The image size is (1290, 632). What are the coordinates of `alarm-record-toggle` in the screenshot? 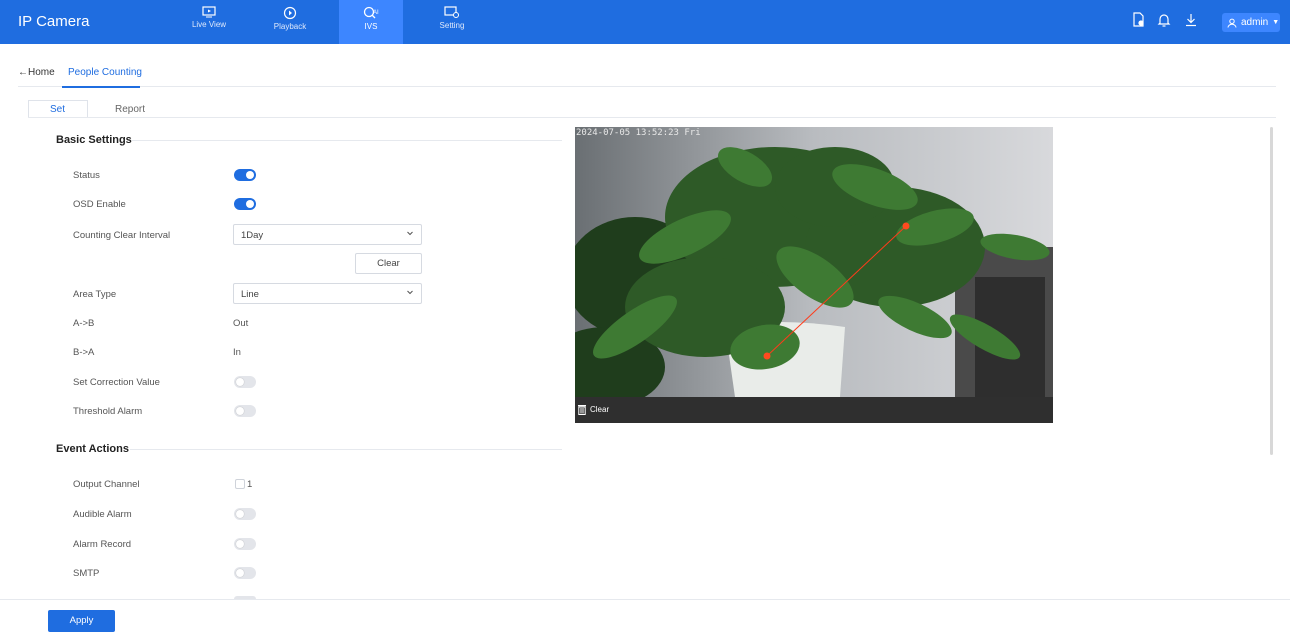 It's located at (245, 544).